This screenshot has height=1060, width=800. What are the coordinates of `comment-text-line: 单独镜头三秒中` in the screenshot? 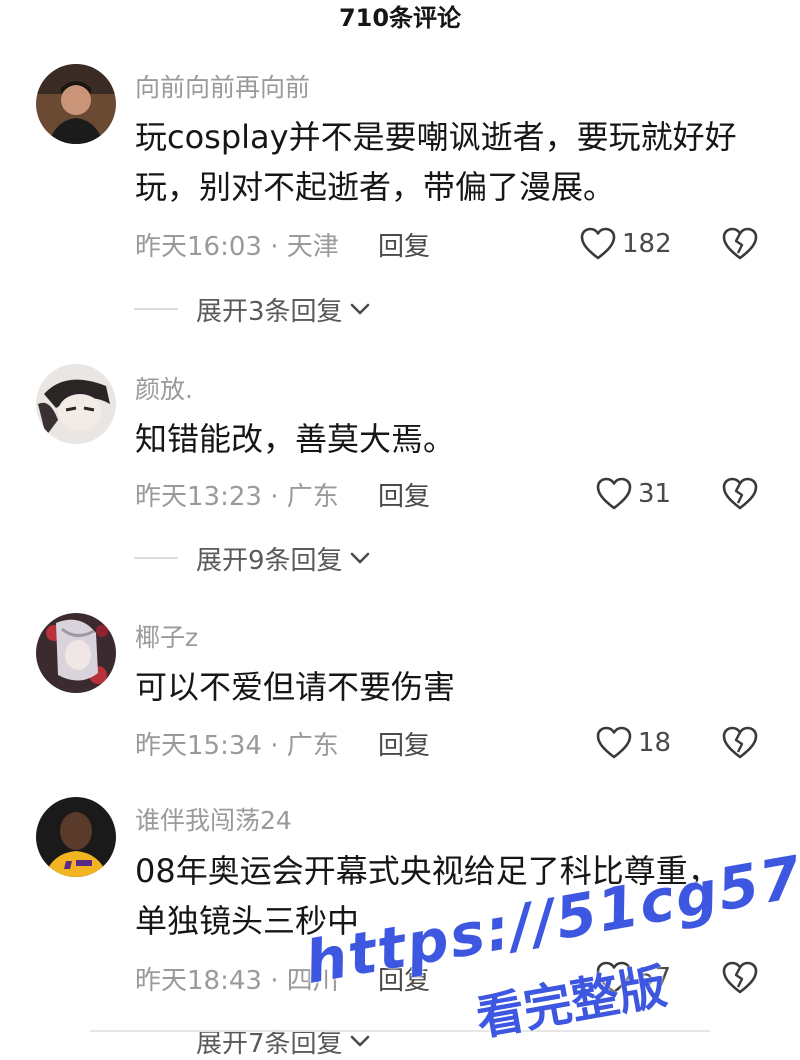 It's located at (247, 921).